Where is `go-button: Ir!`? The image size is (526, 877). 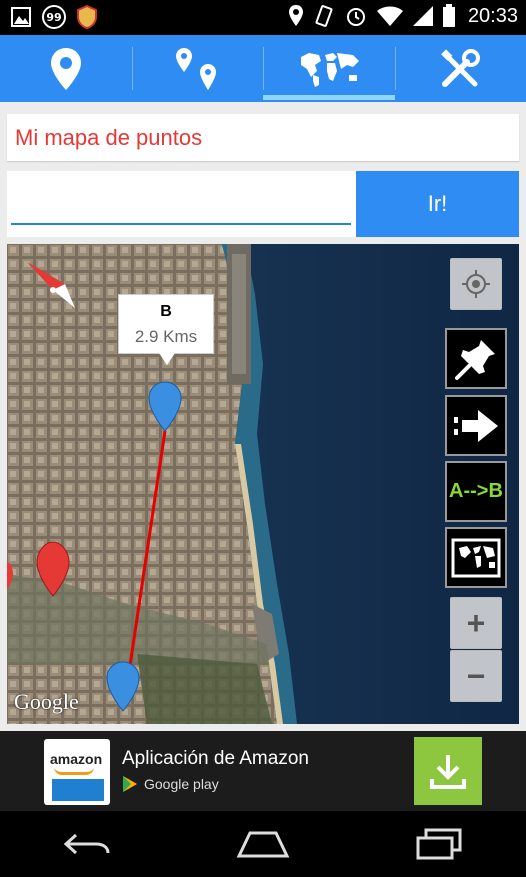
go-button: Ir! is located at coordinates (437, 204).